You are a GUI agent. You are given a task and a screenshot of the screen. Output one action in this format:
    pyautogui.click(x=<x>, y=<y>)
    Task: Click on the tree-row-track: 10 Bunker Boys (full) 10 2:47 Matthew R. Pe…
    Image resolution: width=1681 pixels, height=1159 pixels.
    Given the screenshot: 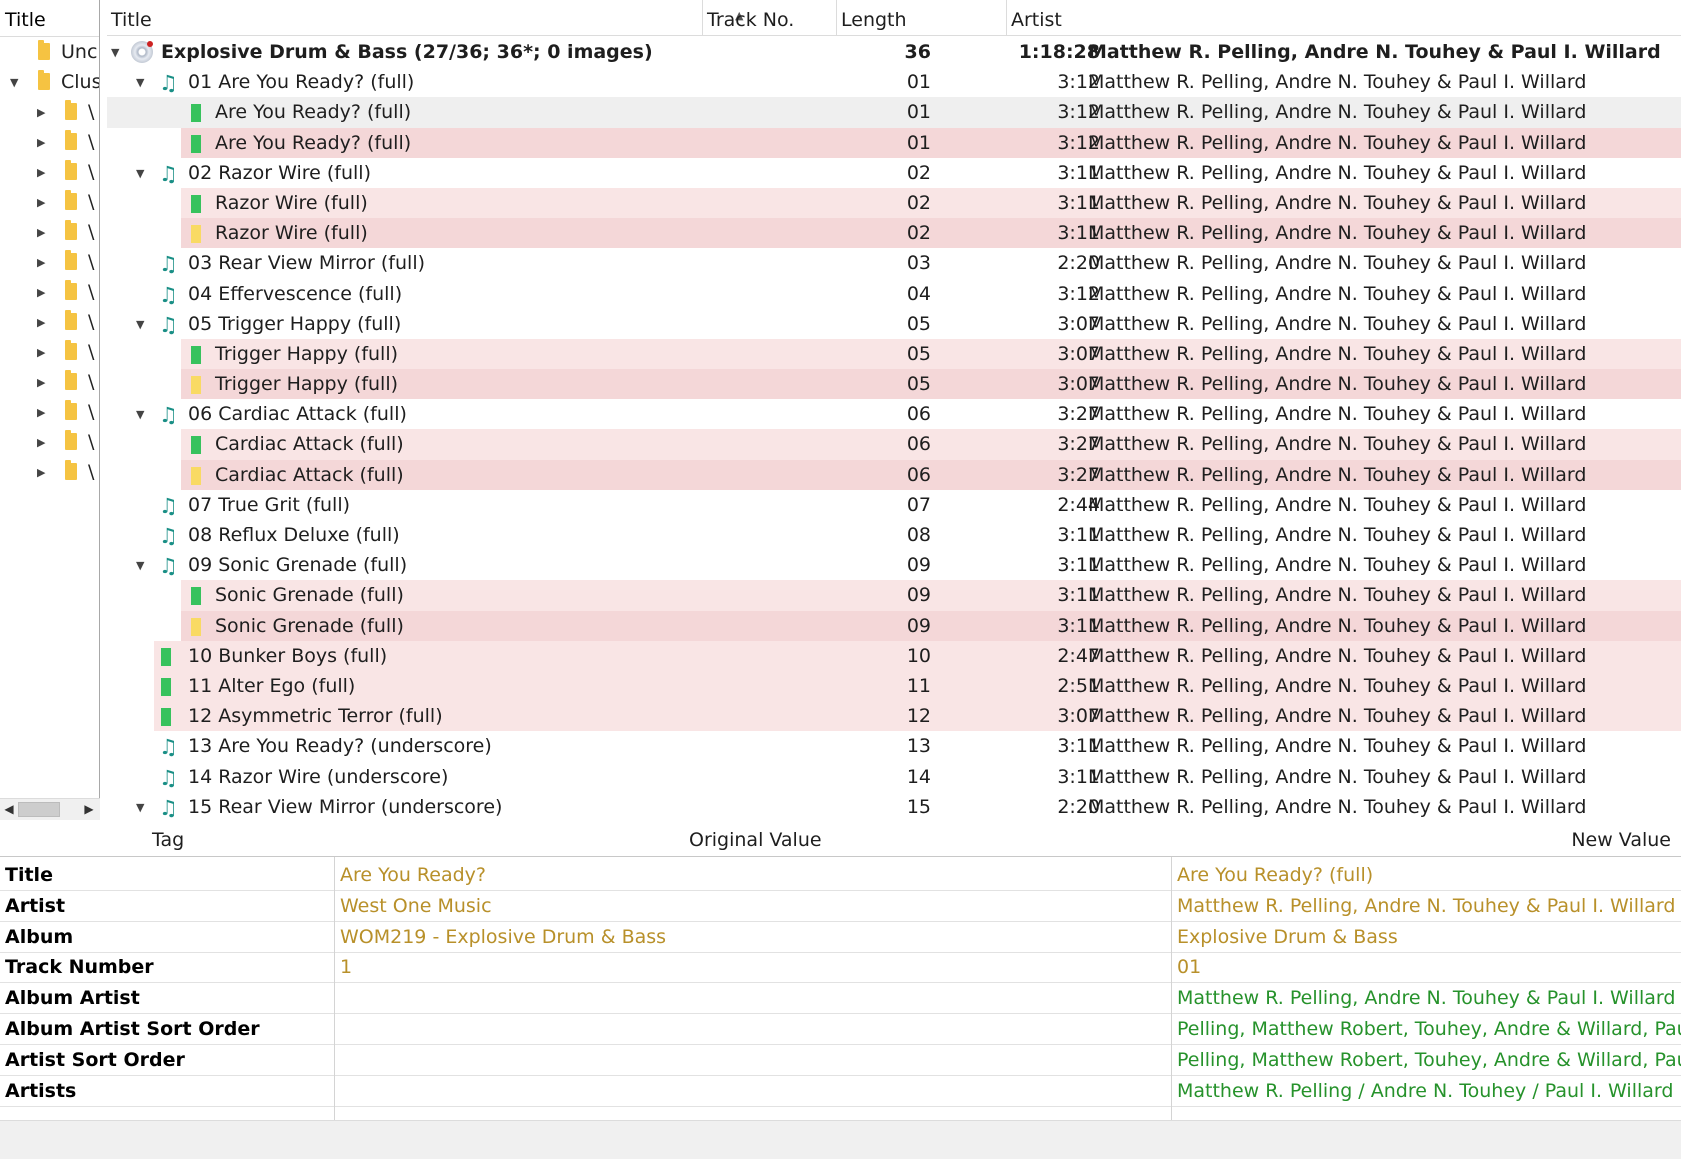 What is the action you would take?
    pyautogui.click(x=894, y=655)
    